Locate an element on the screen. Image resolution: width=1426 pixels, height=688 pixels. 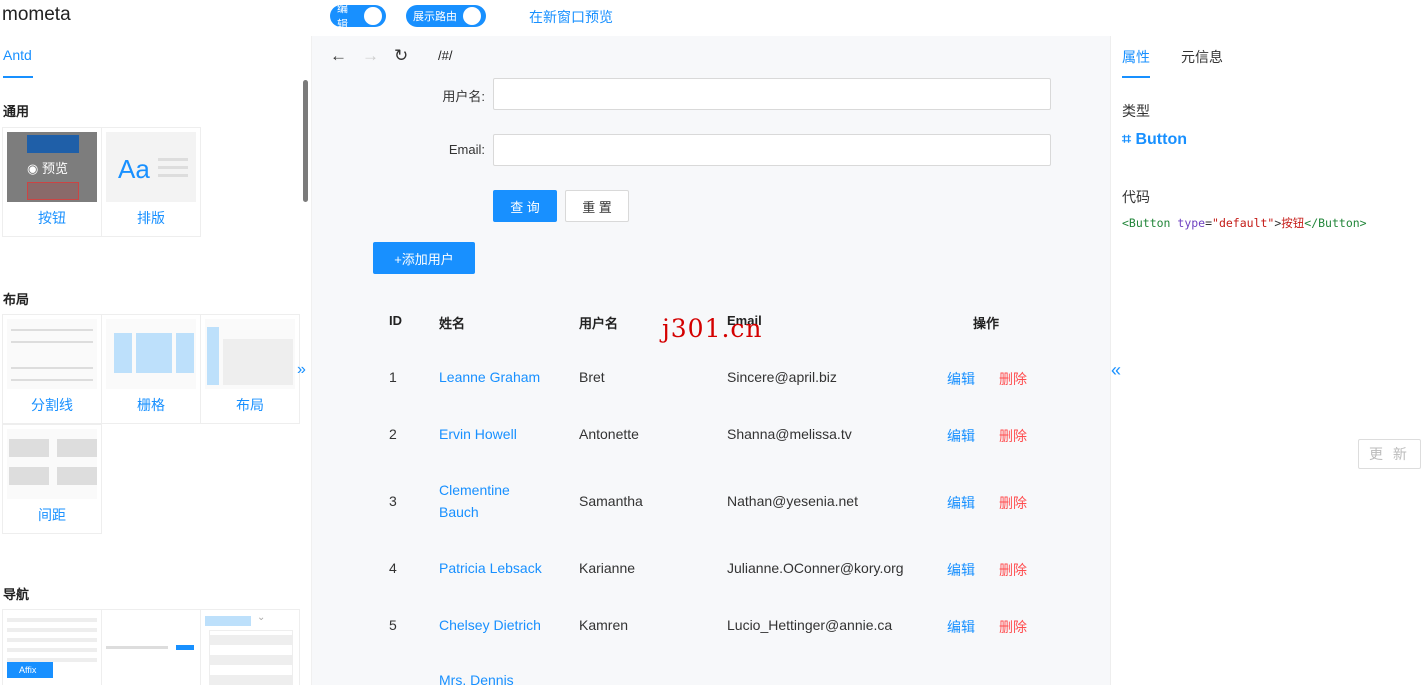
cell-email: Lucio_Hettinger@annie.ca is located at coordinates (810, 625).